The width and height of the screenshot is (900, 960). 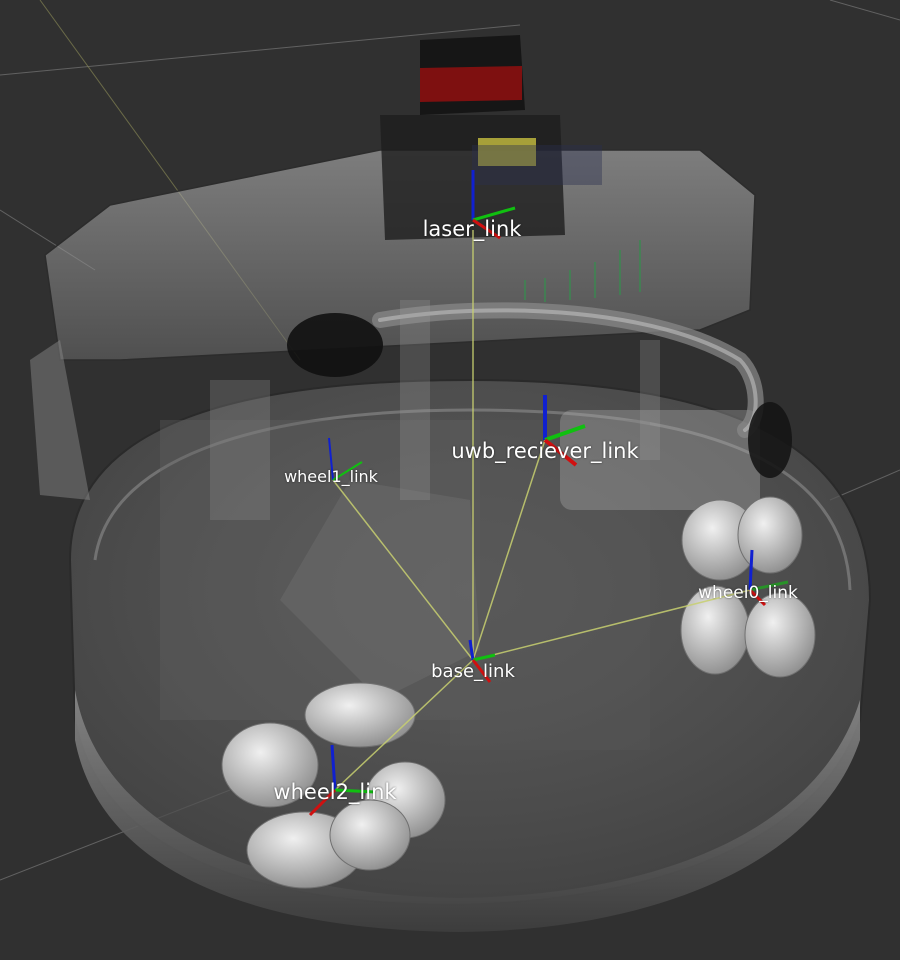 I want to click on frame-label-uwb-reciever-link: uwb_reciever_link, so click(x=545, y=451).